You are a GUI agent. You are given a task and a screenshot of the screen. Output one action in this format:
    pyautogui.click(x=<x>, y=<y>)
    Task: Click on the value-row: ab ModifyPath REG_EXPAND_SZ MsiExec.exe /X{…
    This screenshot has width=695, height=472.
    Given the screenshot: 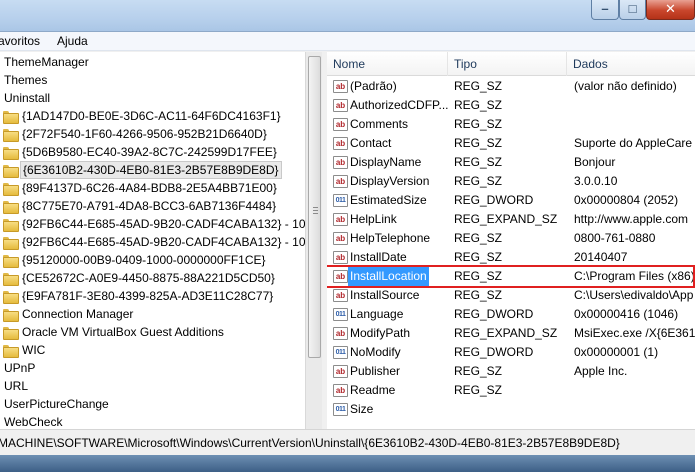 What is the action you would take?
    pyautogui.click(x=511, y=333)
    